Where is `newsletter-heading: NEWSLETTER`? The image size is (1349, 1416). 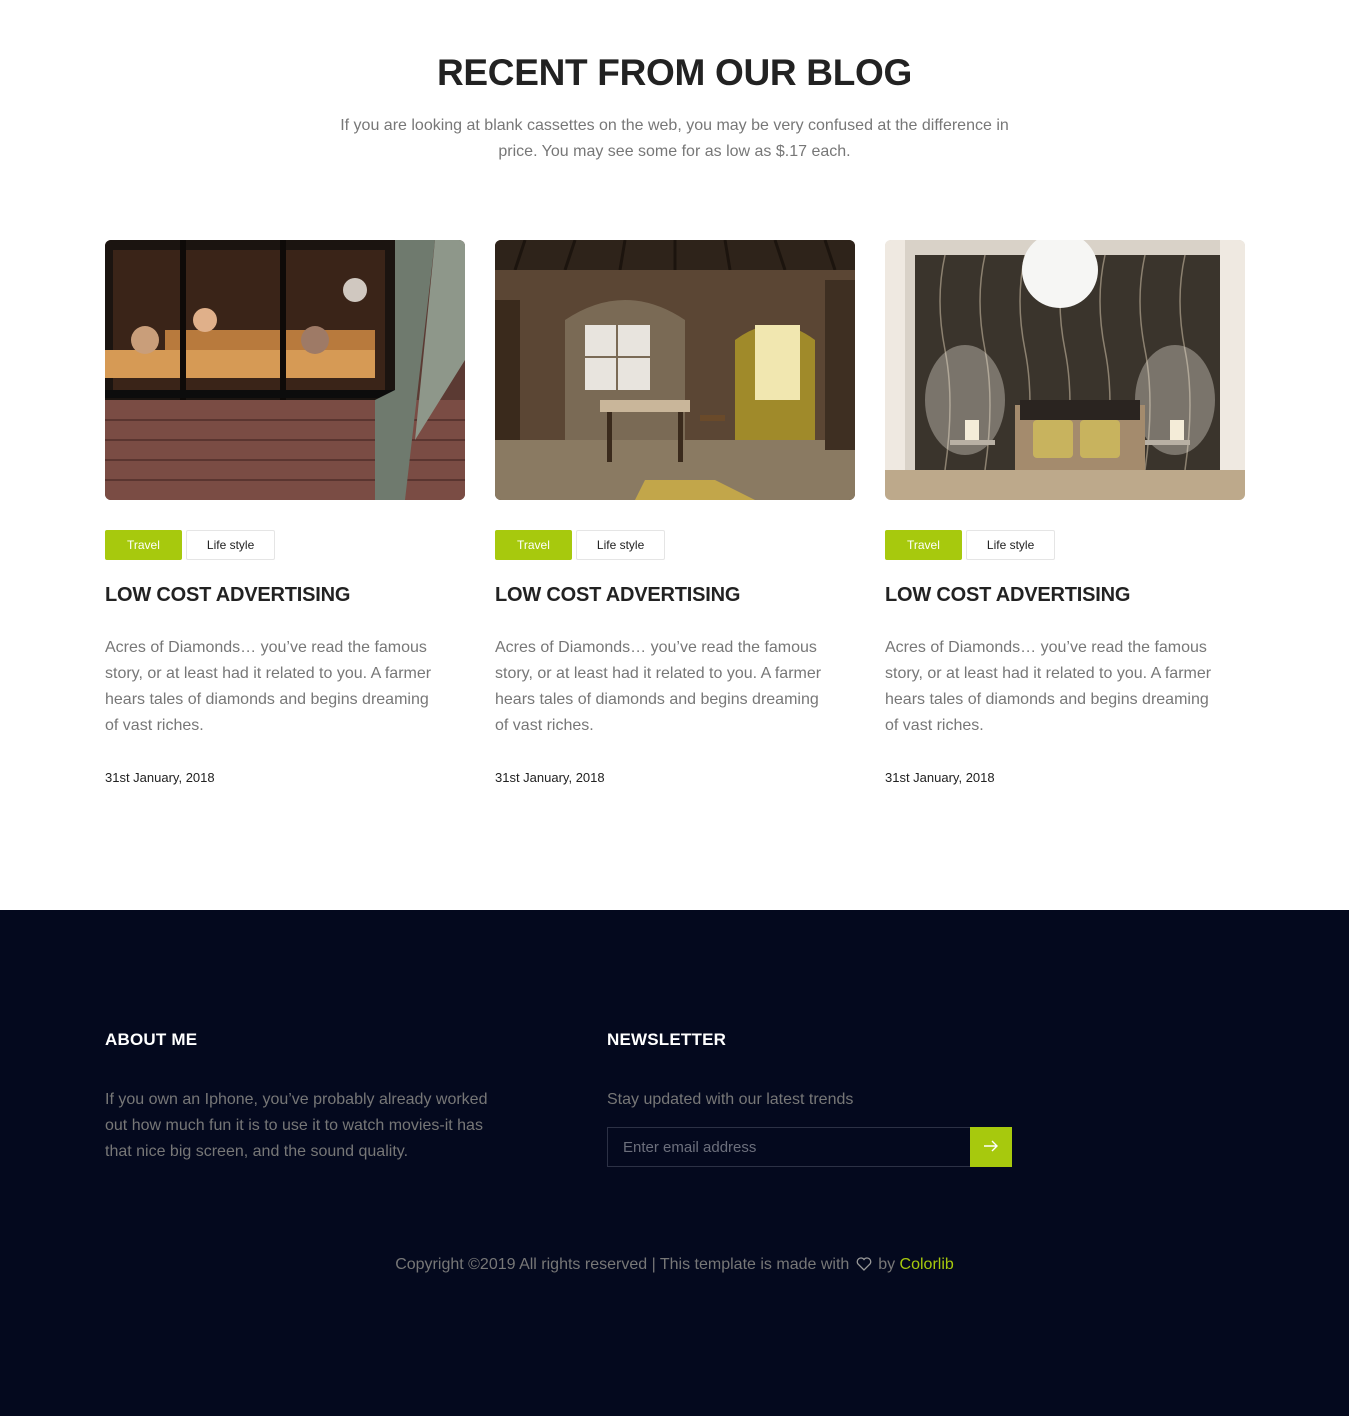
newsletter-heading: NEWSLETTER is located at coordinates (667, 1039).